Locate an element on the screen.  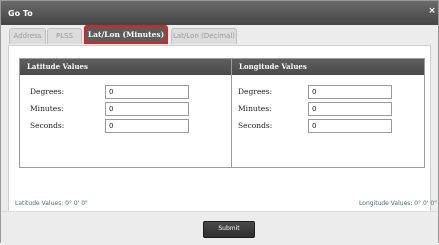
latitude-seconds-input is located at coordinates (147, 126).